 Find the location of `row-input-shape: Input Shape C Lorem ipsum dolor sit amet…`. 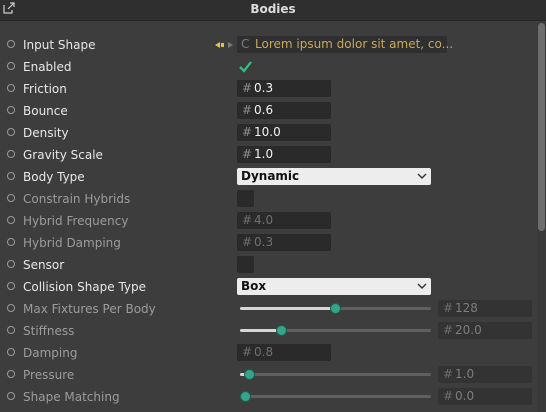

row-input-shape: Input Shape C Lorem ipsum dolor sit amet… is located at coordinates (268, 45).